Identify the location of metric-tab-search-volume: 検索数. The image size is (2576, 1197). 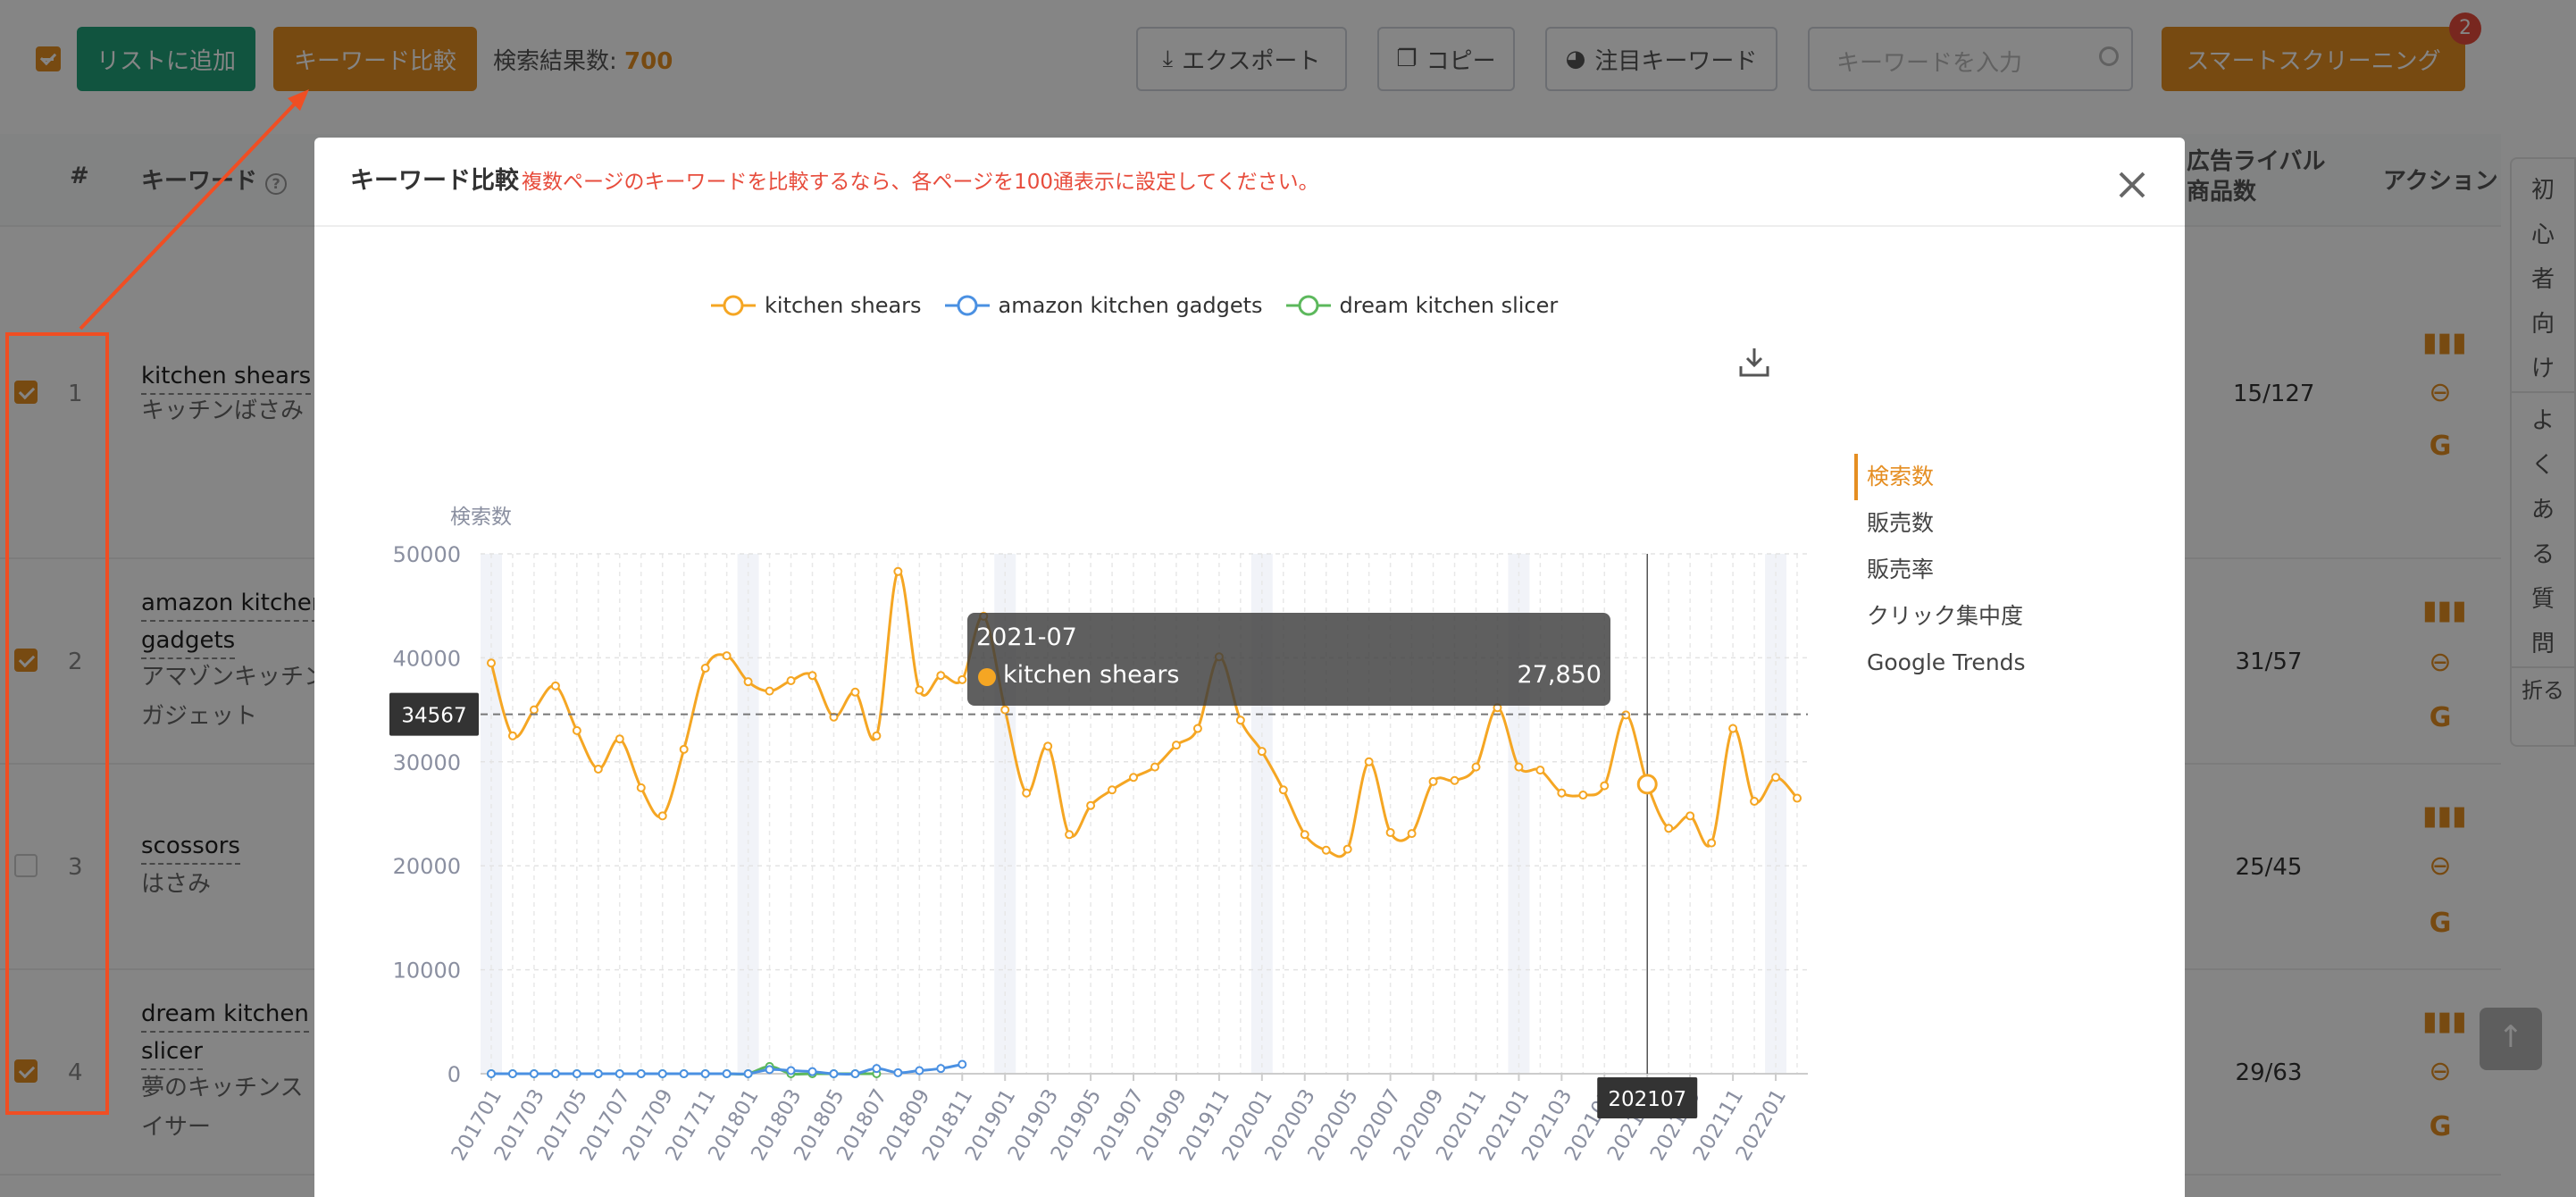
(1940, 477).